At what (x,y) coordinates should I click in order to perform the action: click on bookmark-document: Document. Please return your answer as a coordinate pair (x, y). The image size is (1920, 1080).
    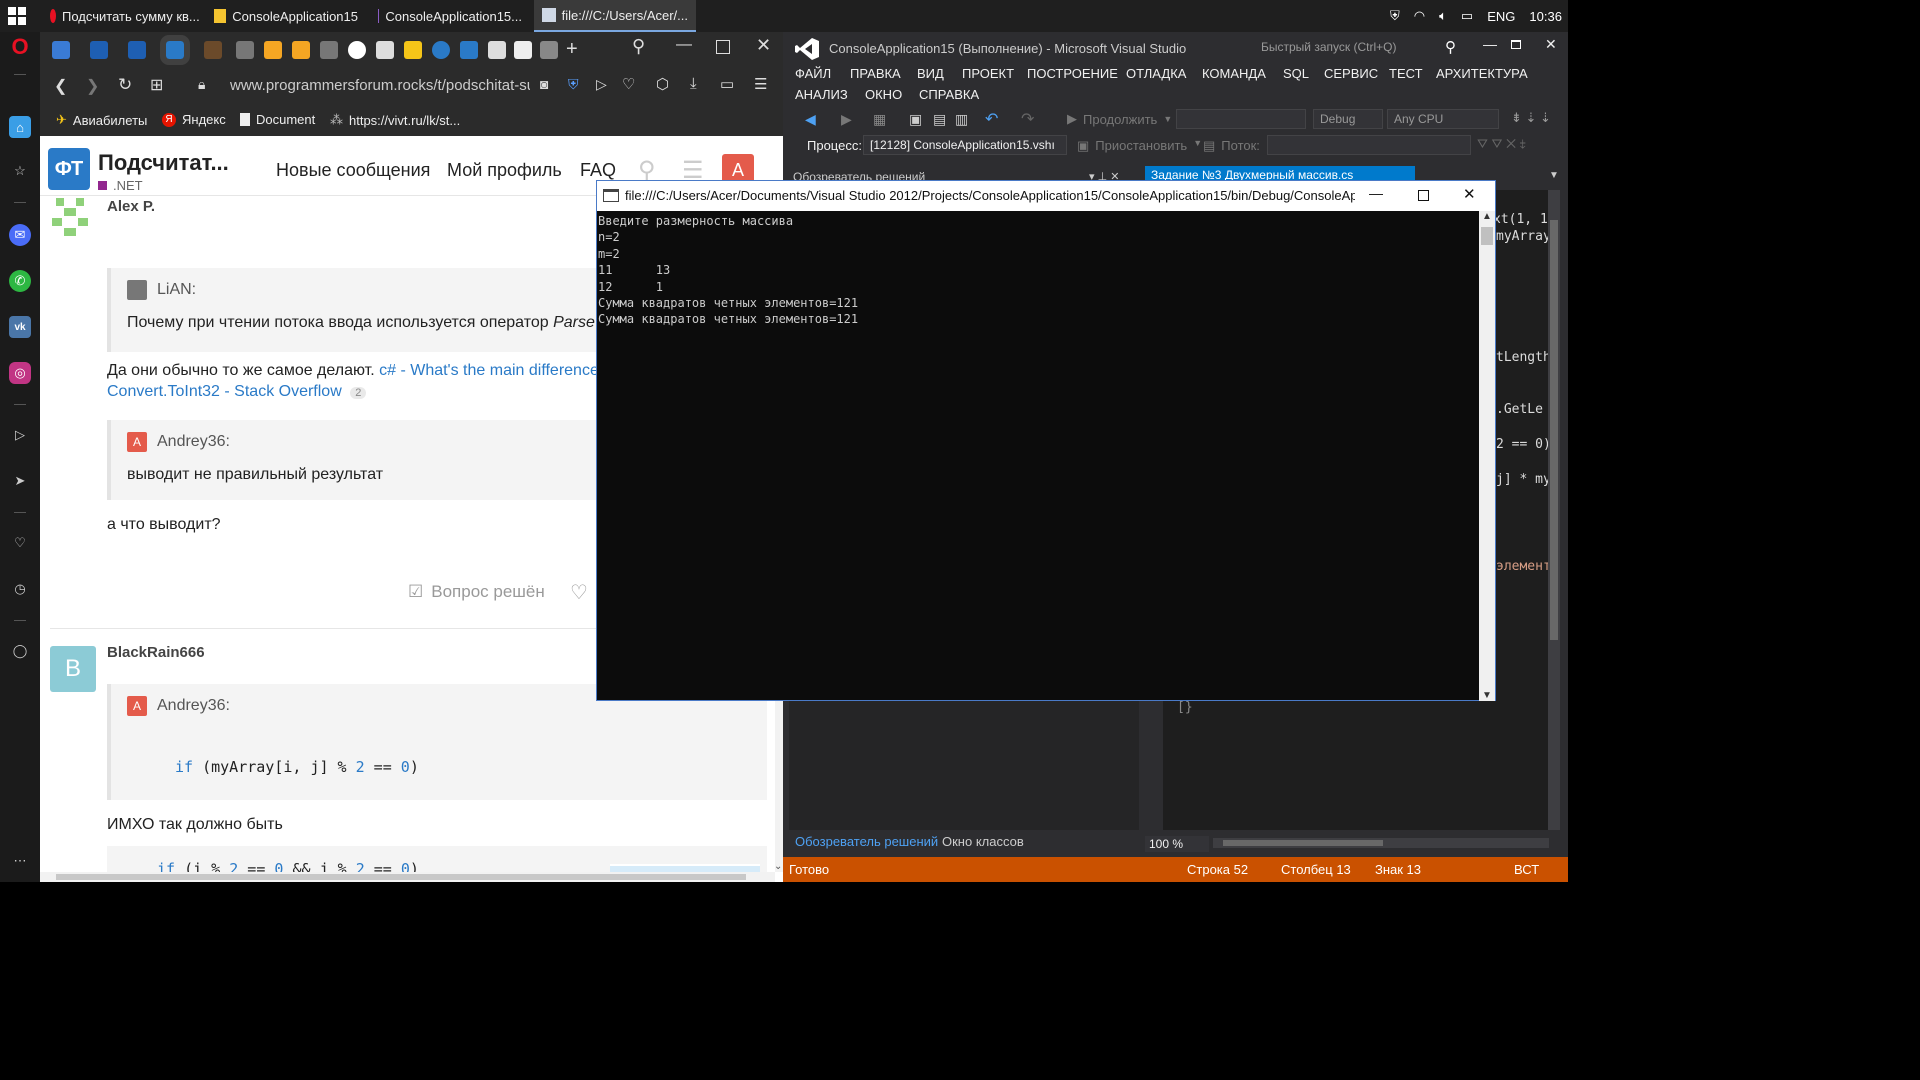
    Looking at the image, I should click on (277, 119).